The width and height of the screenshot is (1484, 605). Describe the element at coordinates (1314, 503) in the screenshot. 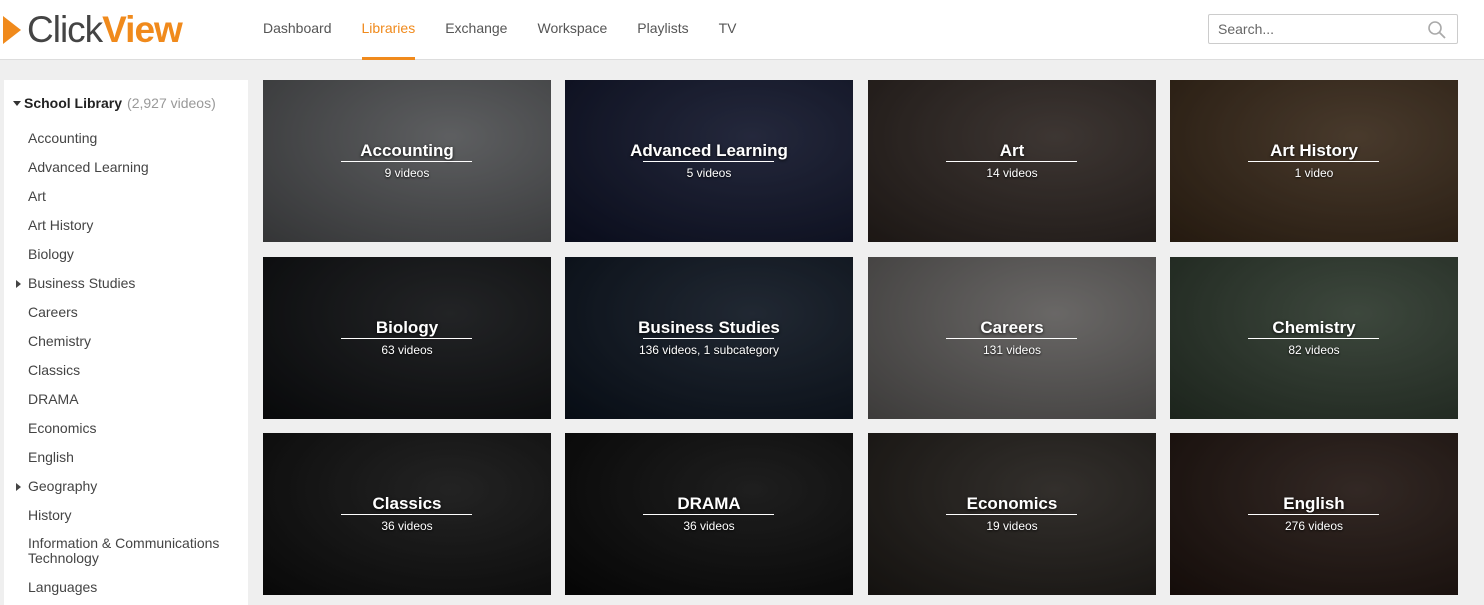

I see `tile-title: English` at that location.